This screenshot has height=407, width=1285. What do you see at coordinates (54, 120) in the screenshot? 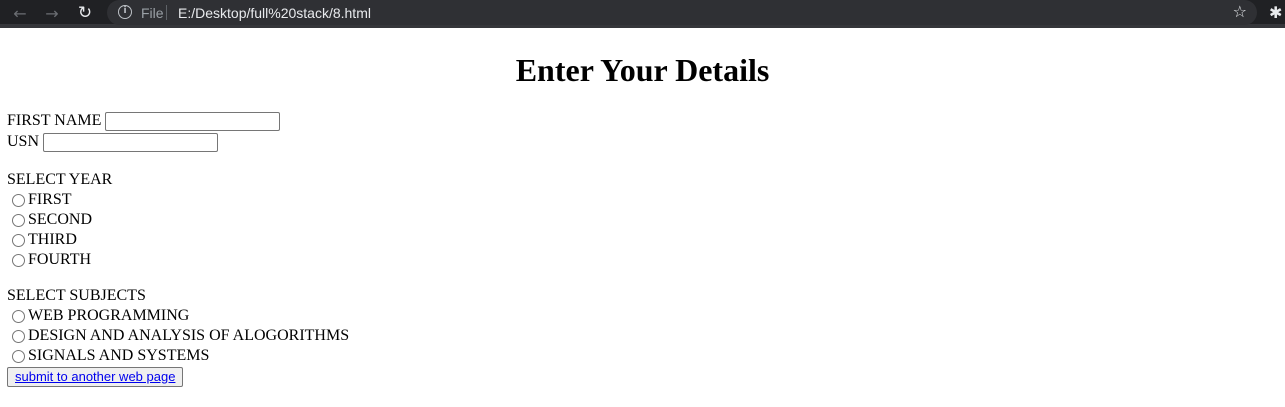
I see `first-name-label: FIRST NAME` at bounding box center [54, 120].